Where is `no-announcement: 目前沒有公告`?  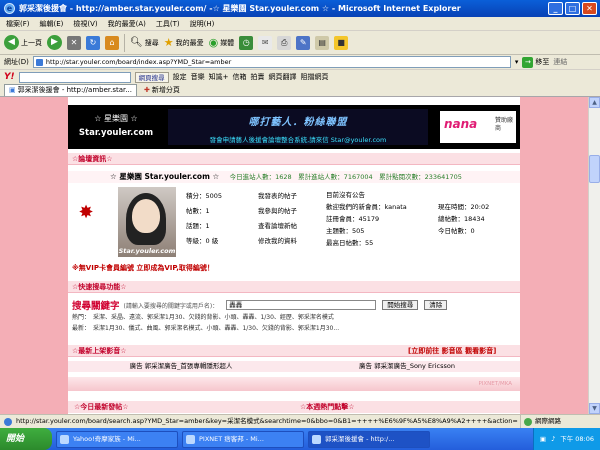 no-announcement: 目前沒有公告 is located at coordinates (345, 195).